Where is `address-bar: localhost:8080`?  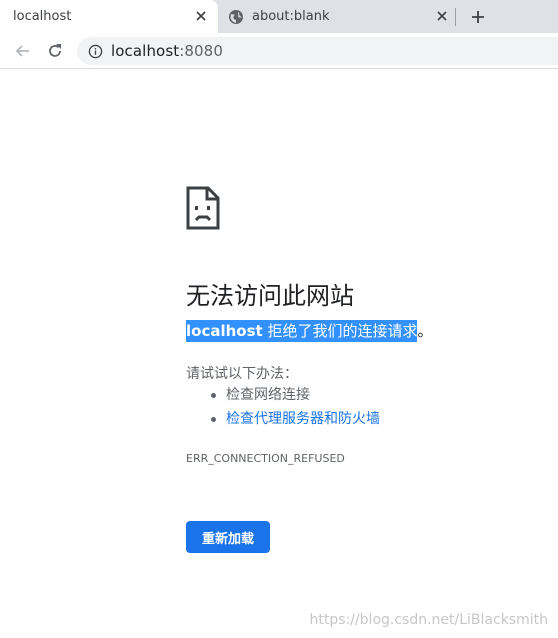
address-bar: localhost:8080 is located at coordinates (317, 51).